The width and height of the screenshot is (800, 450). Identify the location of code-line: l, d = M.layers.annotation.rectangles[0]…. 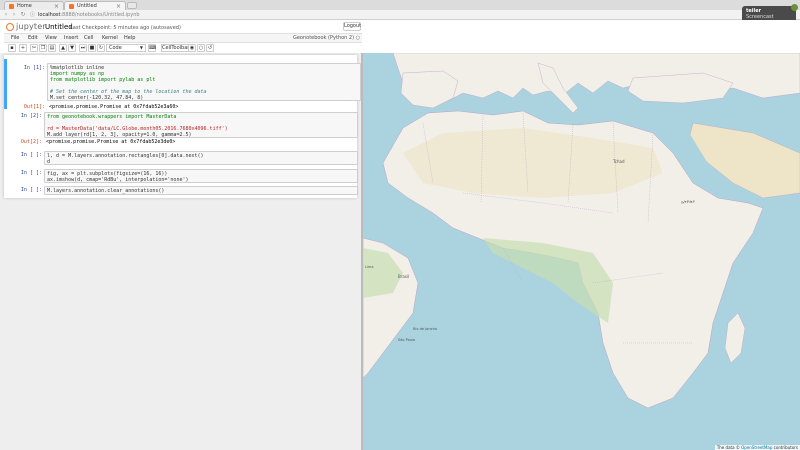
(125, 156).